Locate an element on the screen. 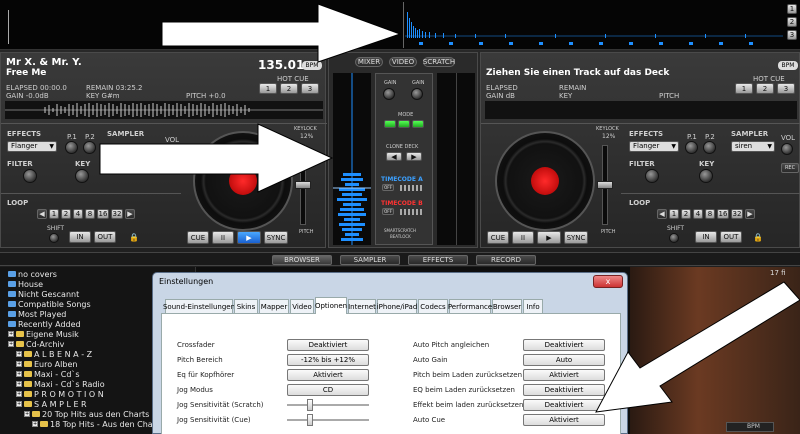 This screenshot has height=434, width=800. arrow-middle is located at coordinates (216, 158).